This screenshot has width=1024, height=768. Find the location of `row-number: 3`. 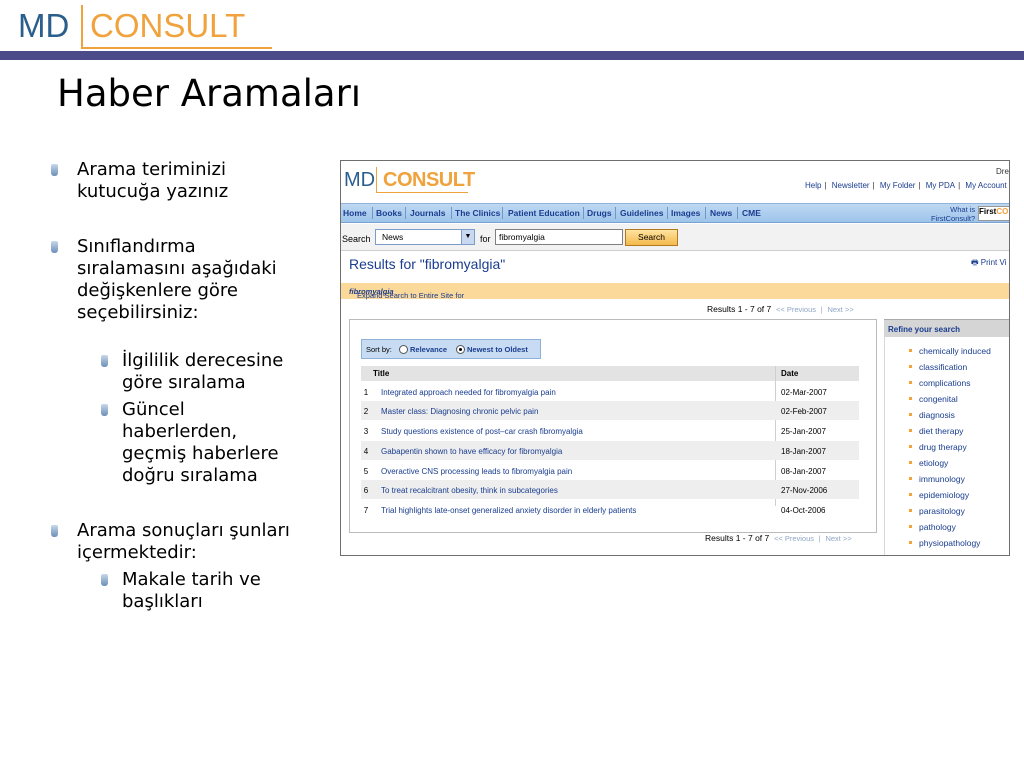

row-number: 3 is located at coordinates (366, 431).